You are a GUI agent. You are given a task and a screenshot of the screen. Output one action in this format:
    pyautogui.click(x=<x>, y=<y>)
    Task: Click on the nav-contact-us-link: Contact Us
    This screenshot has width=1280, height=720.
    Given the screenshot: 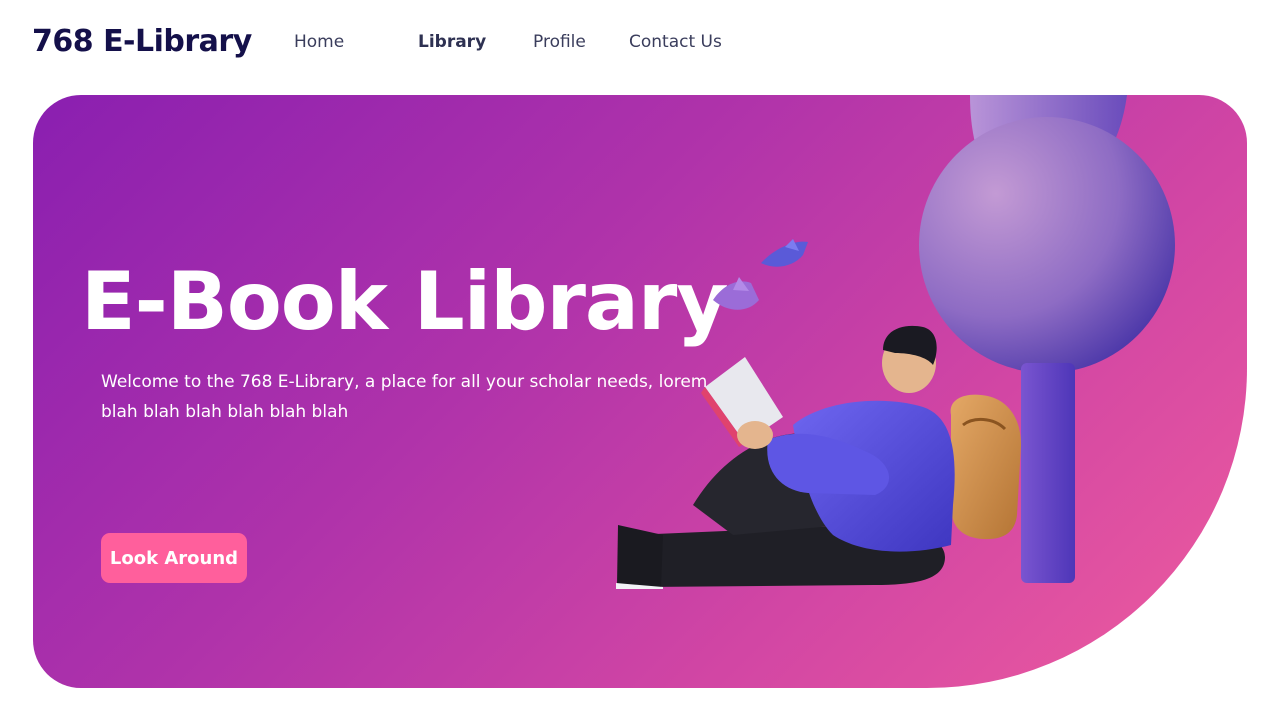 What is the action you would take?
    pyautogui.click(x=675, y=42)
    